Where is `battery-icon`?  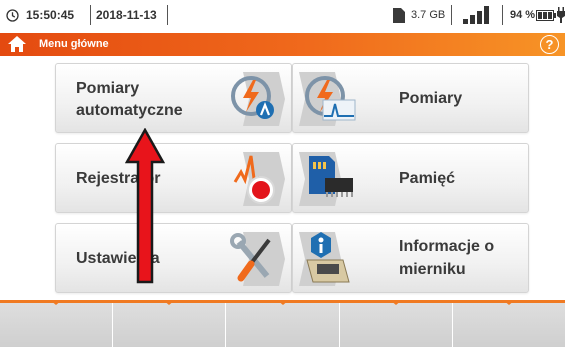 battery-icon is located at coordinates (546, 15).